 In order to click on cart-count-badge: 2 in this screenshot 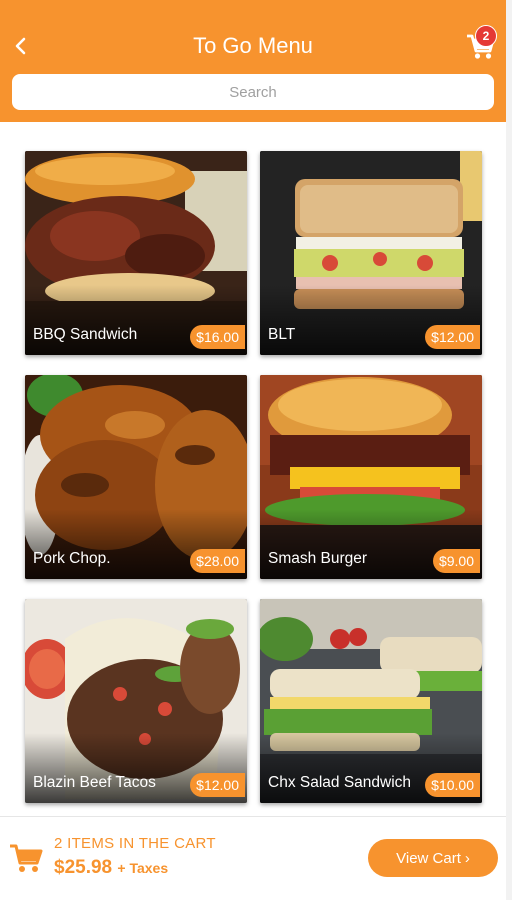, I will do `click(486, 36)`.